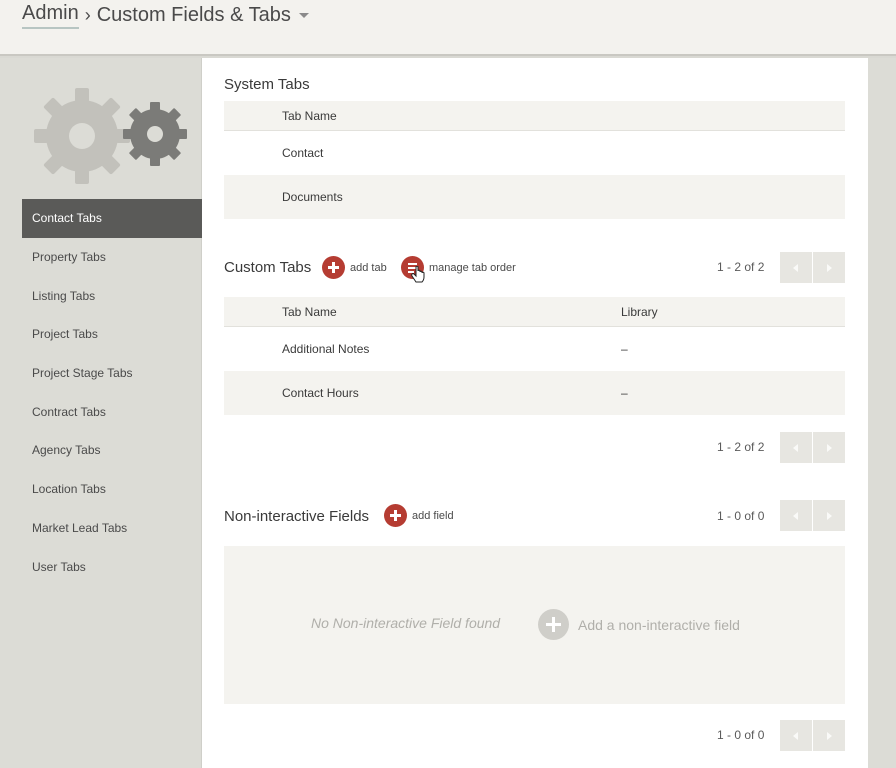 This screenshot has width=896, height=768. Describe the element at coordinates (112, 373) in the screenshot. I see `sidebar-item-project-stage-tabs: Project Stage Tabs` at that location.